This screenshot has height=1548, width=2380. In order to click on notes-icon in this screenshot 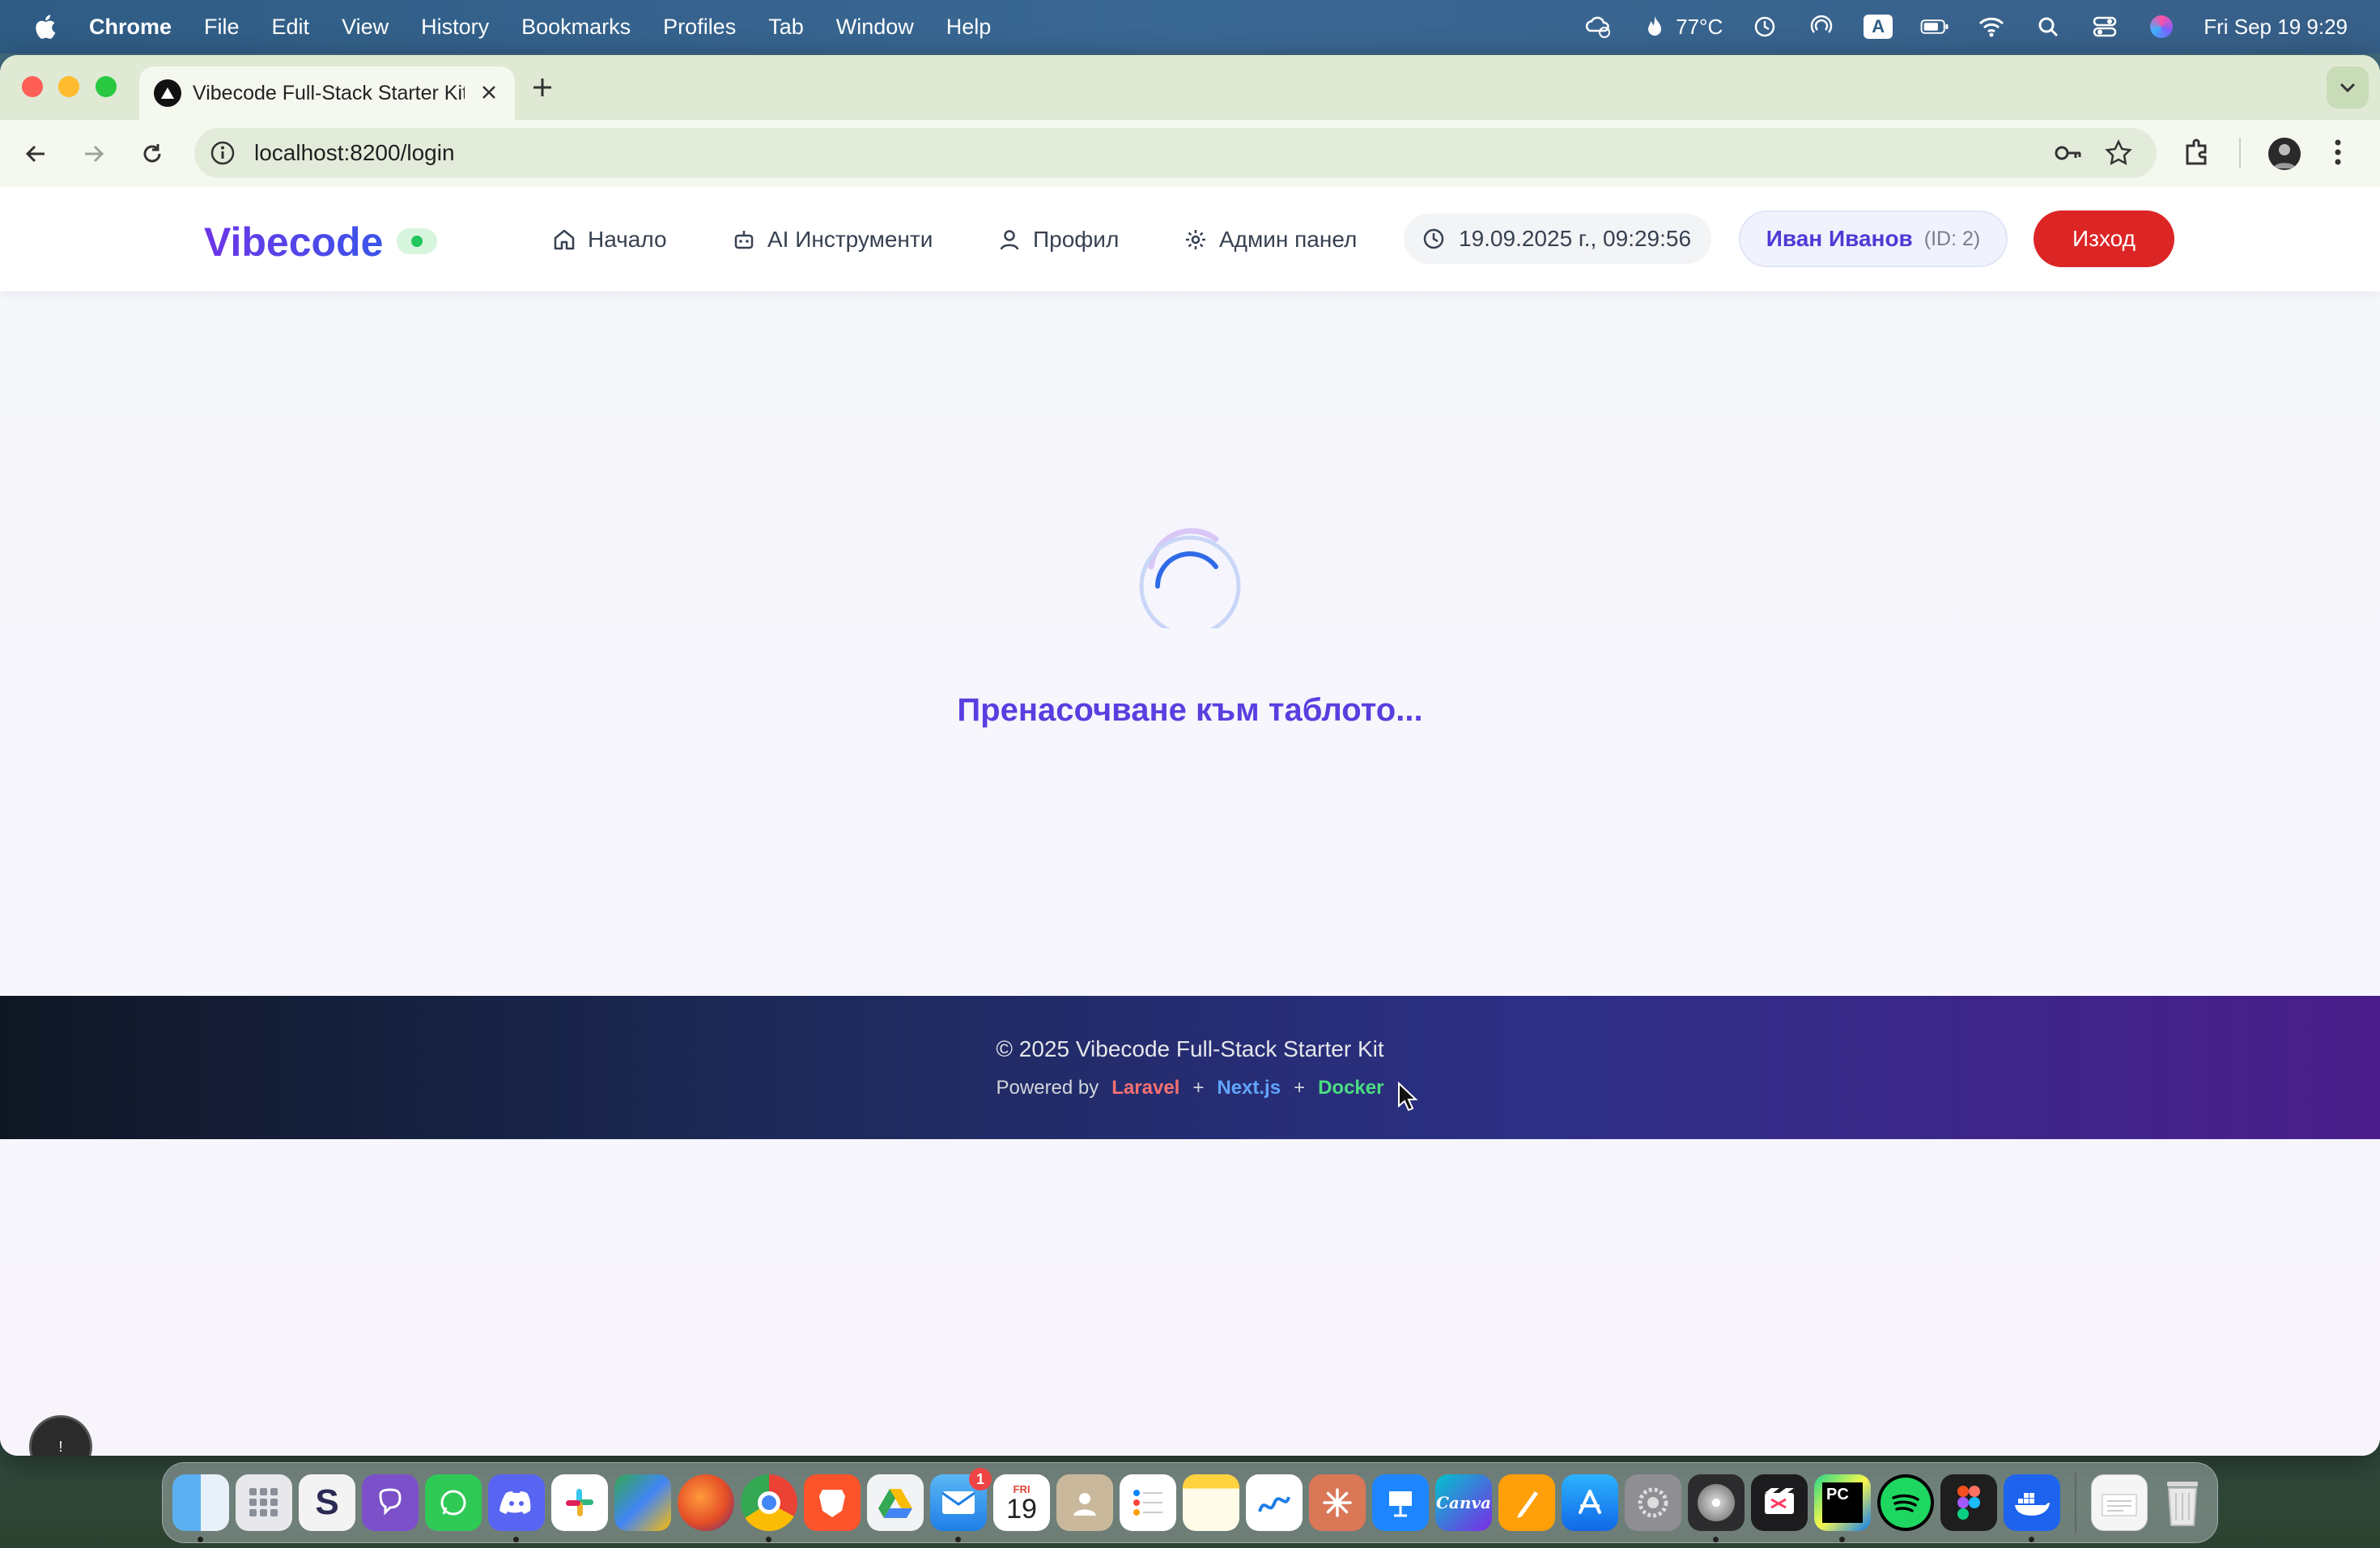, I will do `click(1211, 1502)`.